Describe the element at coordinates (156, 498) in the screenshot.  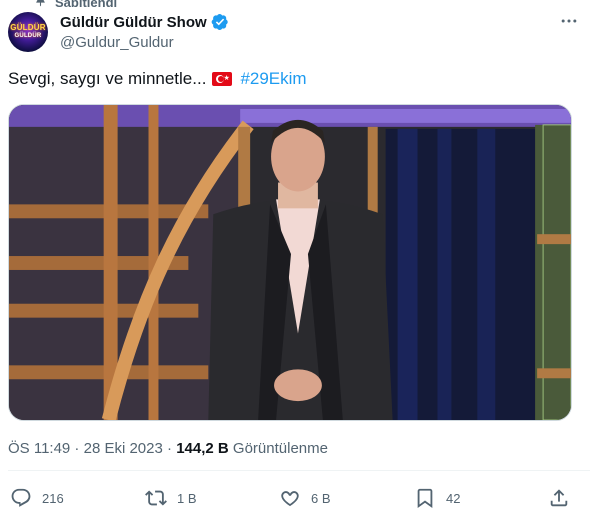
I see `retweet-icon` at that location.